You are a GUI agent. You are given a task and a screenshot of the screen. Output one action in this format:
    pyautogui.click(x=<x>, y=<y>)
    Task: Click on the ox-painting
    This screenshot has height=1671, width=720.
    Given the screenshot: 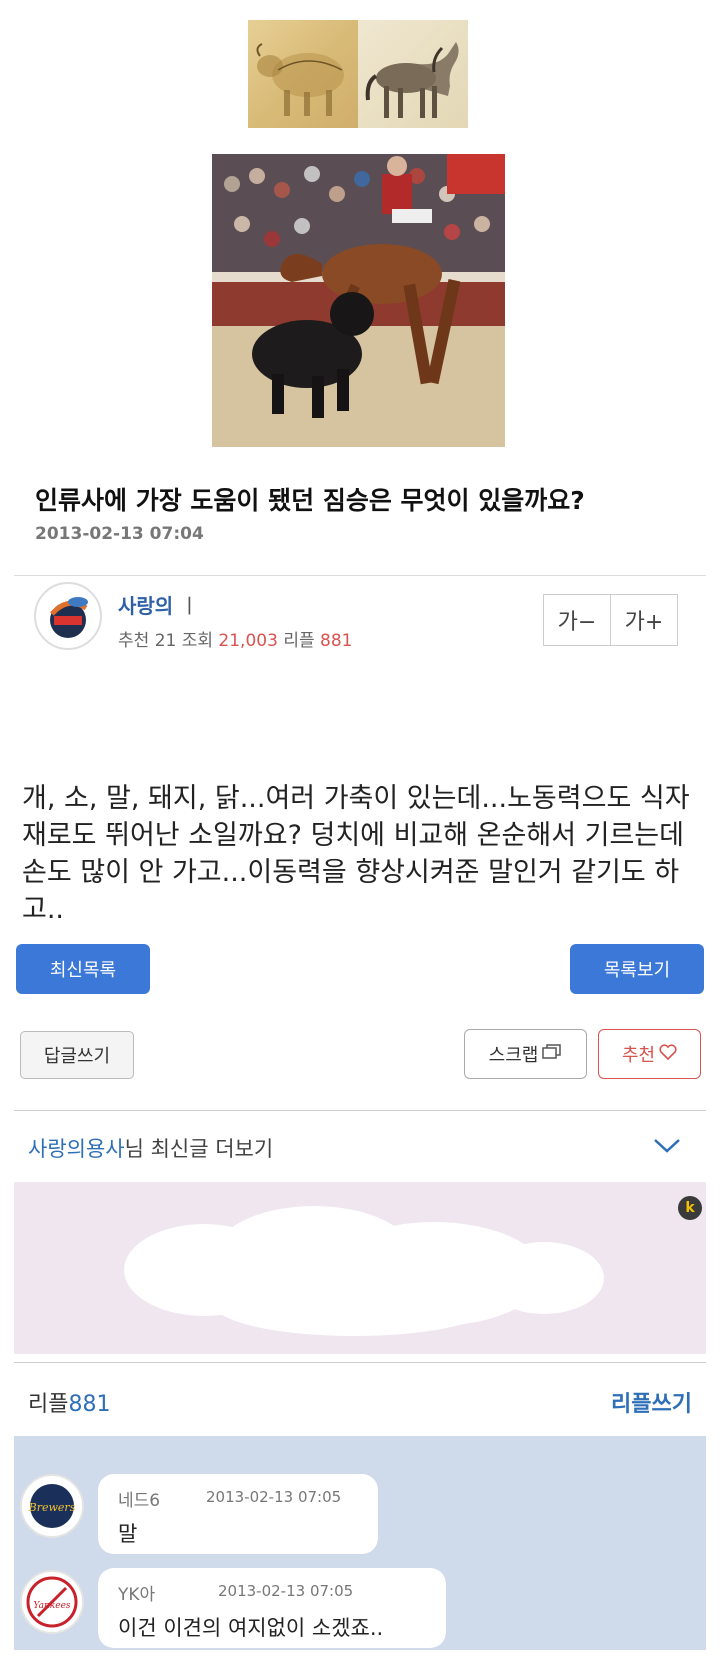 What is the action you would take?
    pyautogui.click(x=303, y=74)
    